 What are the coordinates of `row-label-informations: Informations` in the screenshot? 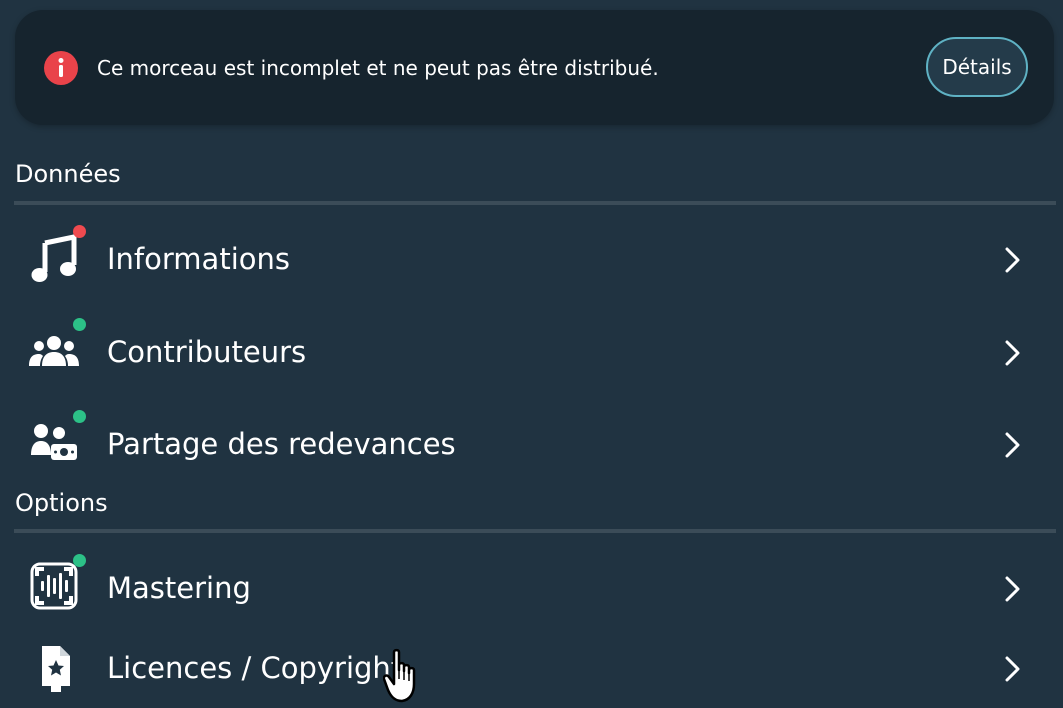 It's located at (198, 259).